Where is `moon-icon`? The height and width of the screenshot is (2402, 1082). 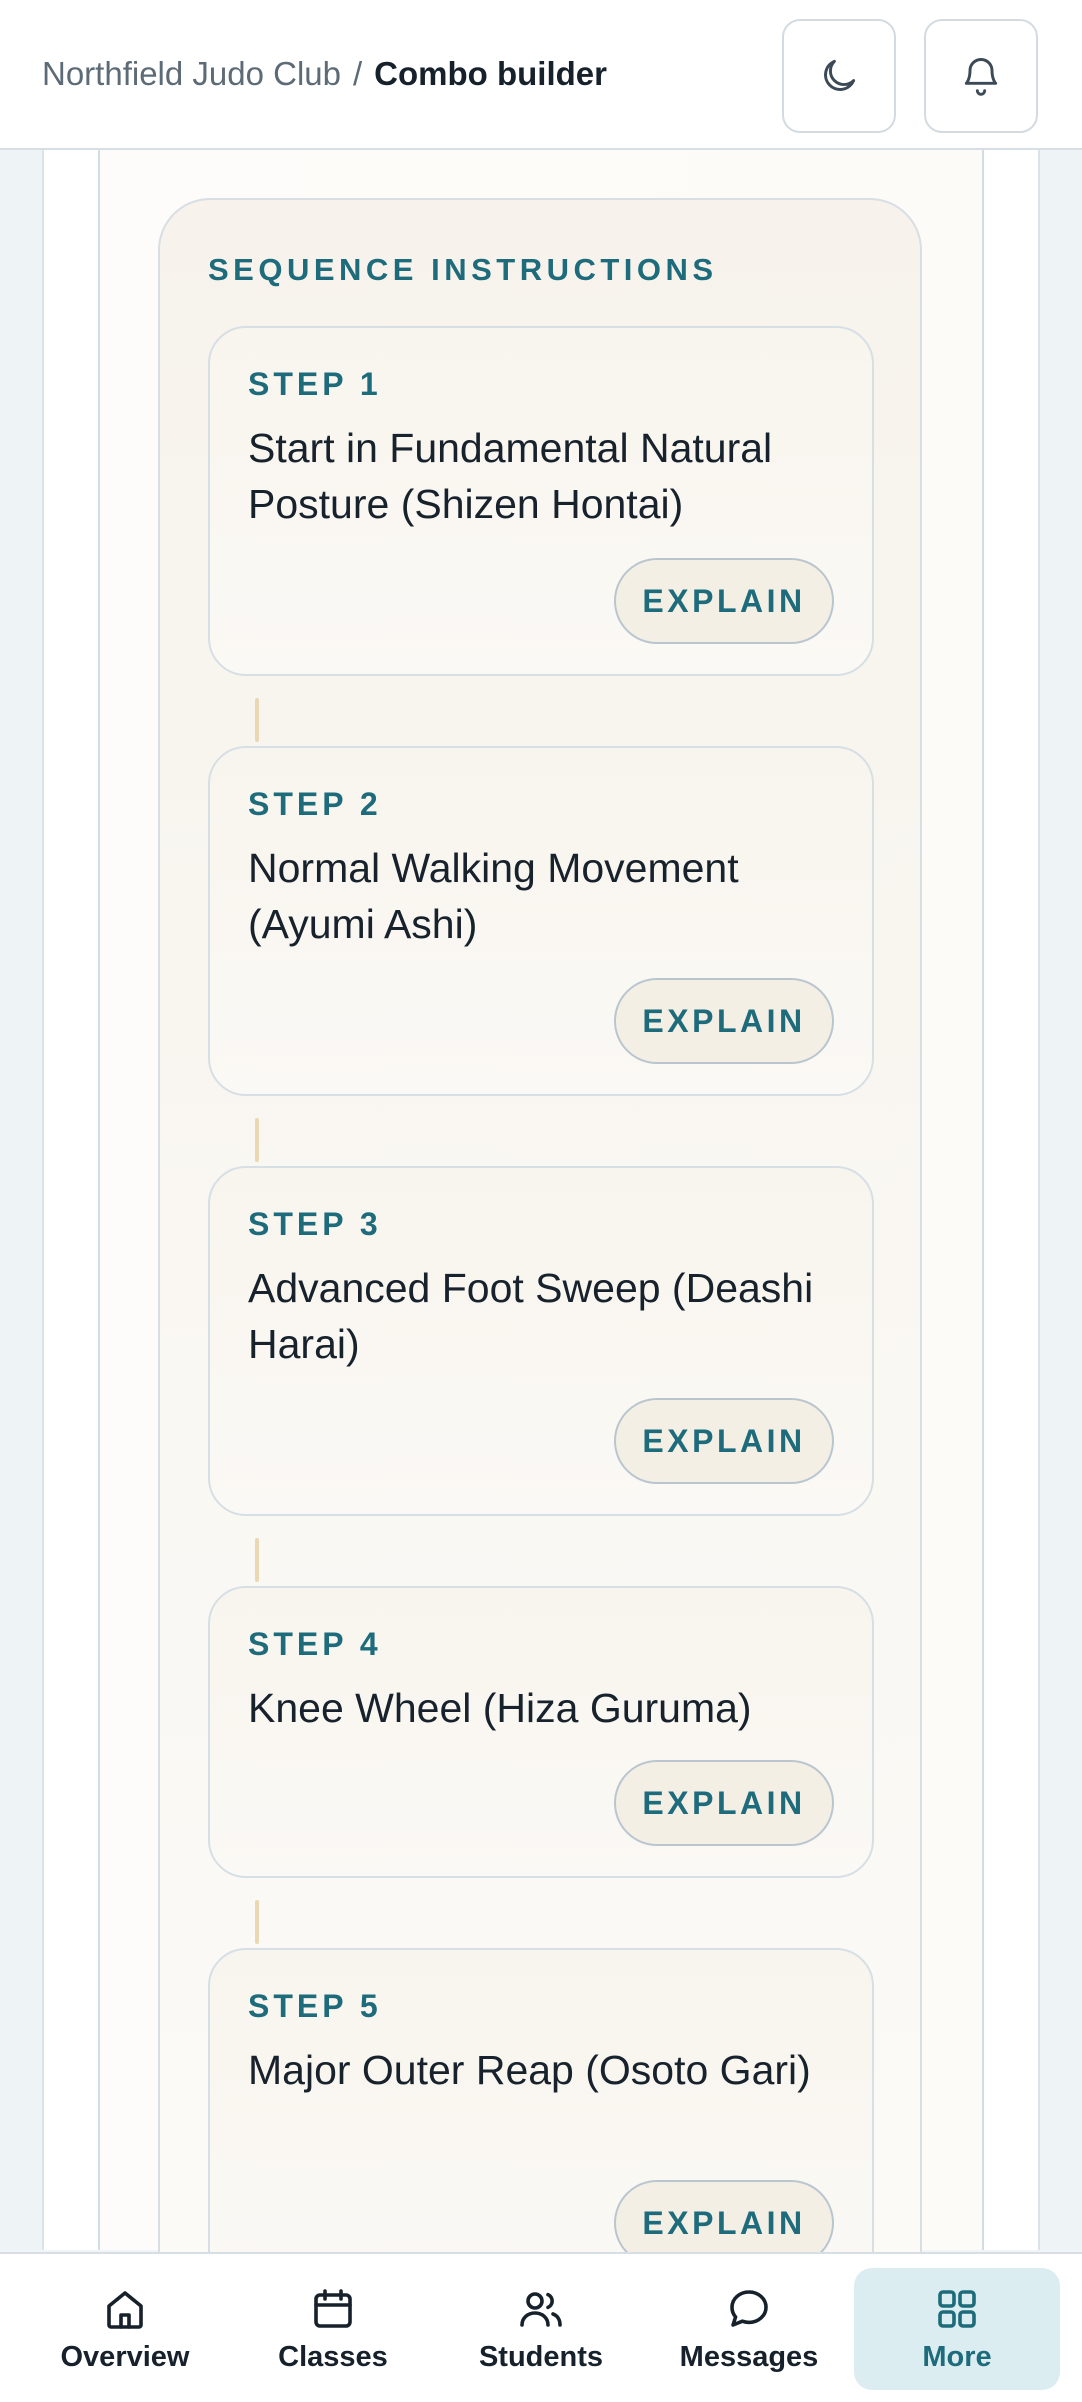 moon-icon is located at coordinates (840, 75).